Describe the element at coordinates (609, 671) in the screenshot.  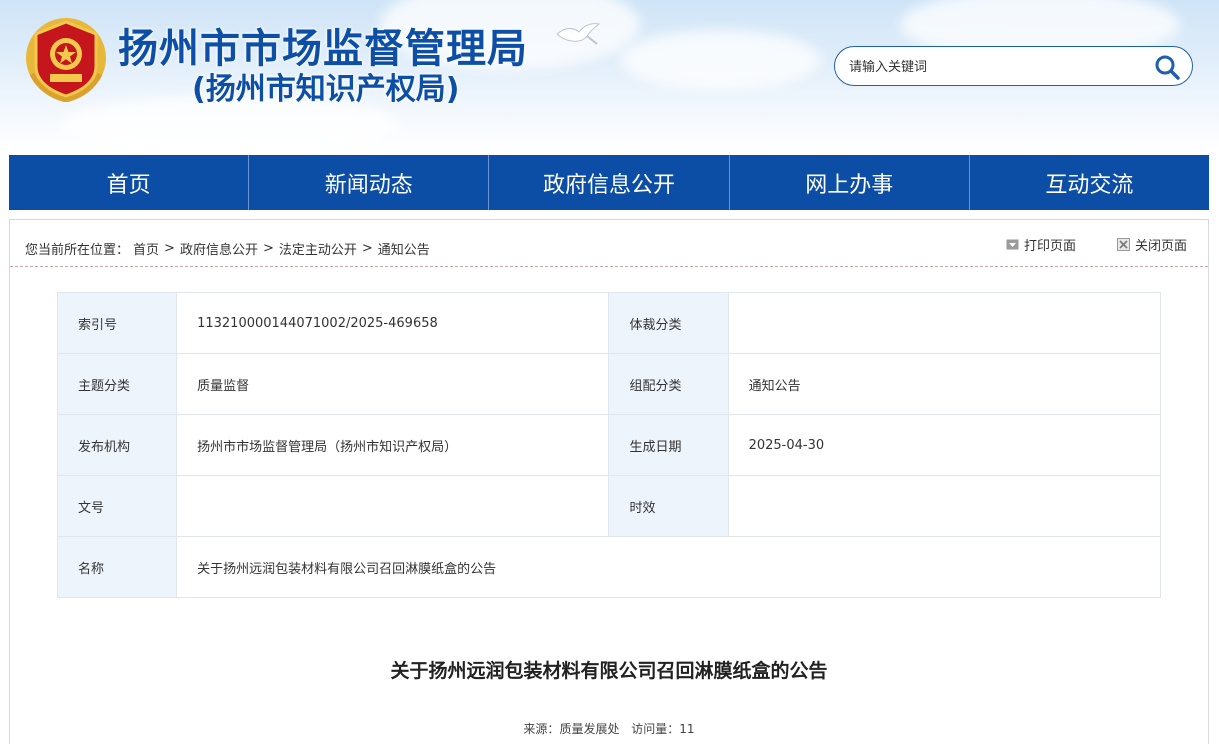
I see `article-title: 关于扬州远润包装材料有限公司召回淋膜纸盒的公告` at that location.